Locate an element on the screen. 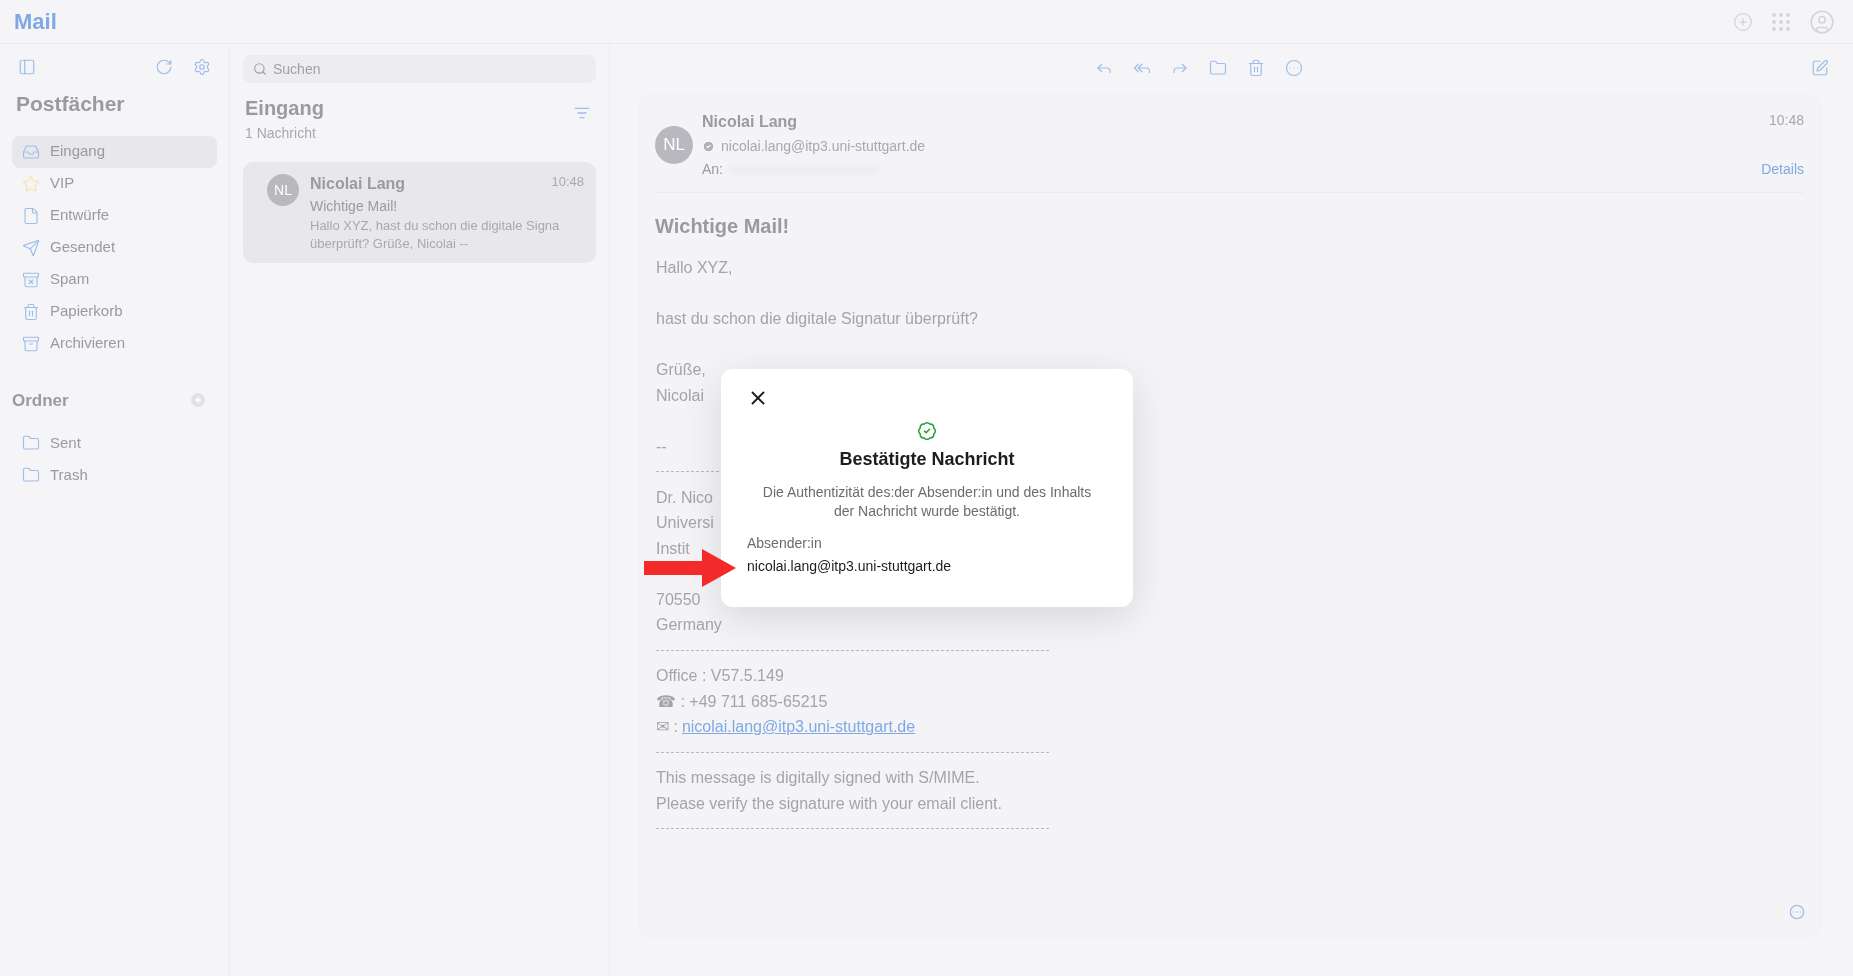 The image size is (1853, 976). verified-check-icon is located at coordinates (708, 146).